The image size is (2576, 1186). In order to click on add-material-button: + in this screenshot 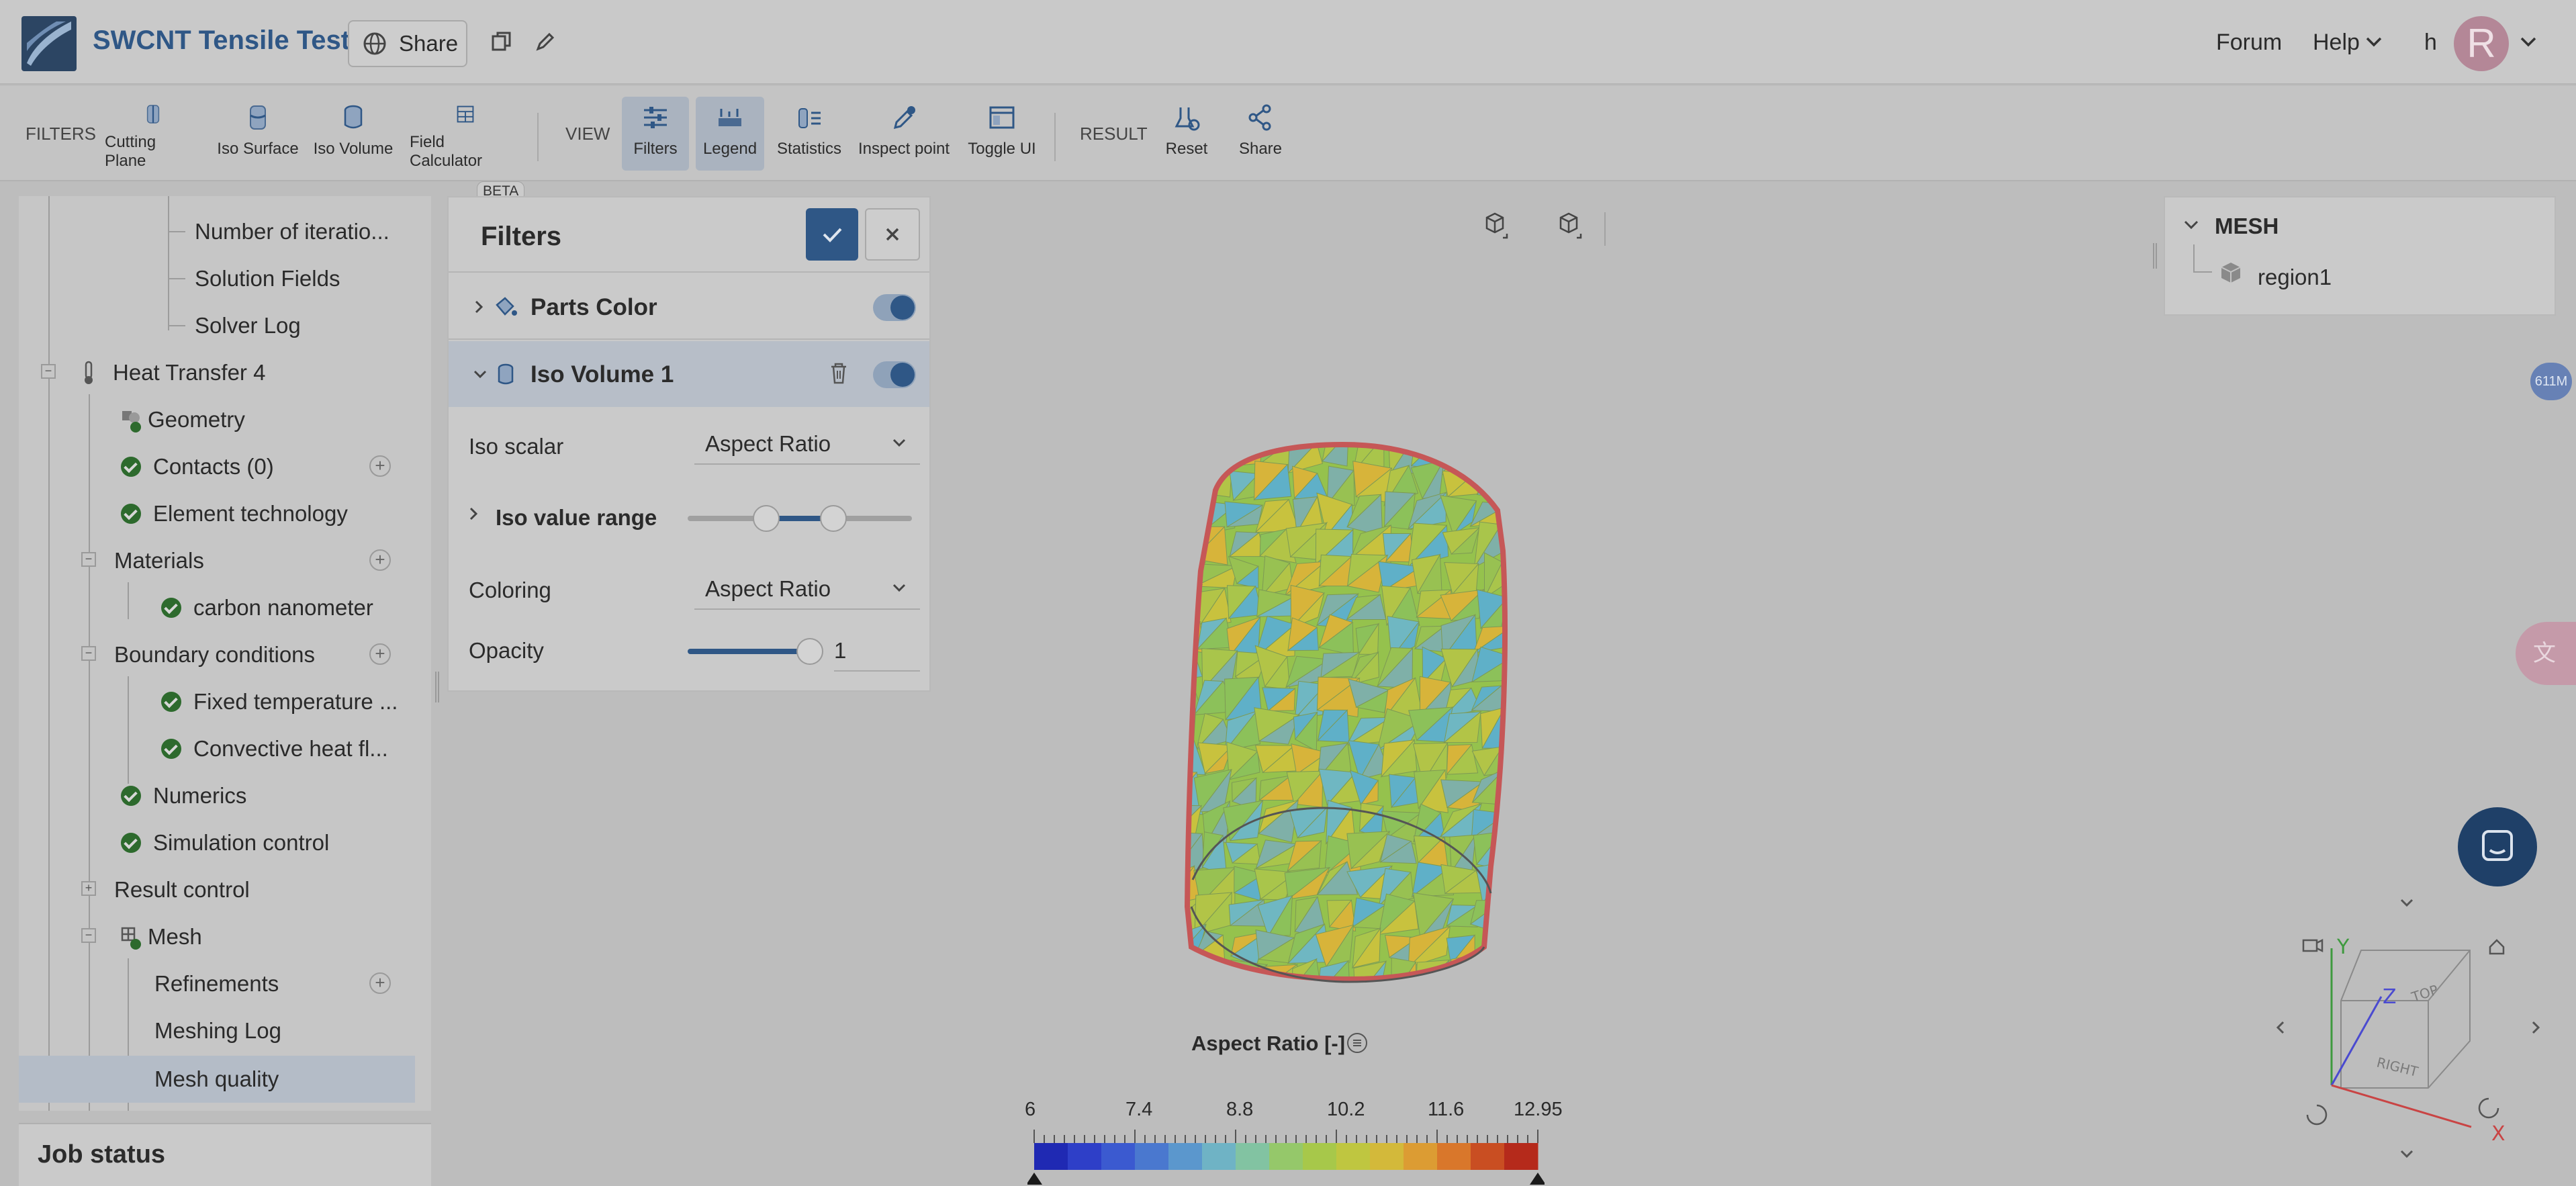, I will do `click(380, 560)`.